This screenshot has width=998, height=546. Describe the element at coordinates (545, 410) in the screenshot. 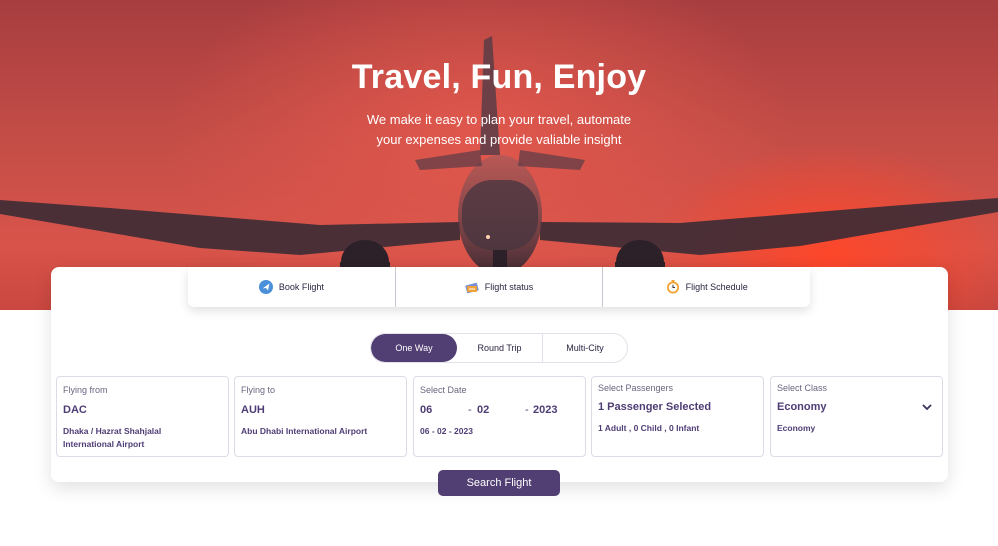

I see `date-year: 2023` at that location.